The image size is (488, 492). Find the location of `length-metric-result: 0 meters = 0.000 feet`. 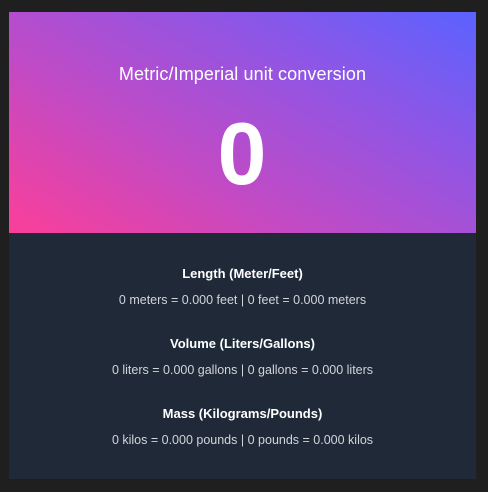

length-metric-result: 0 meters = 0.000 feet is located at coordinates (178, 300).